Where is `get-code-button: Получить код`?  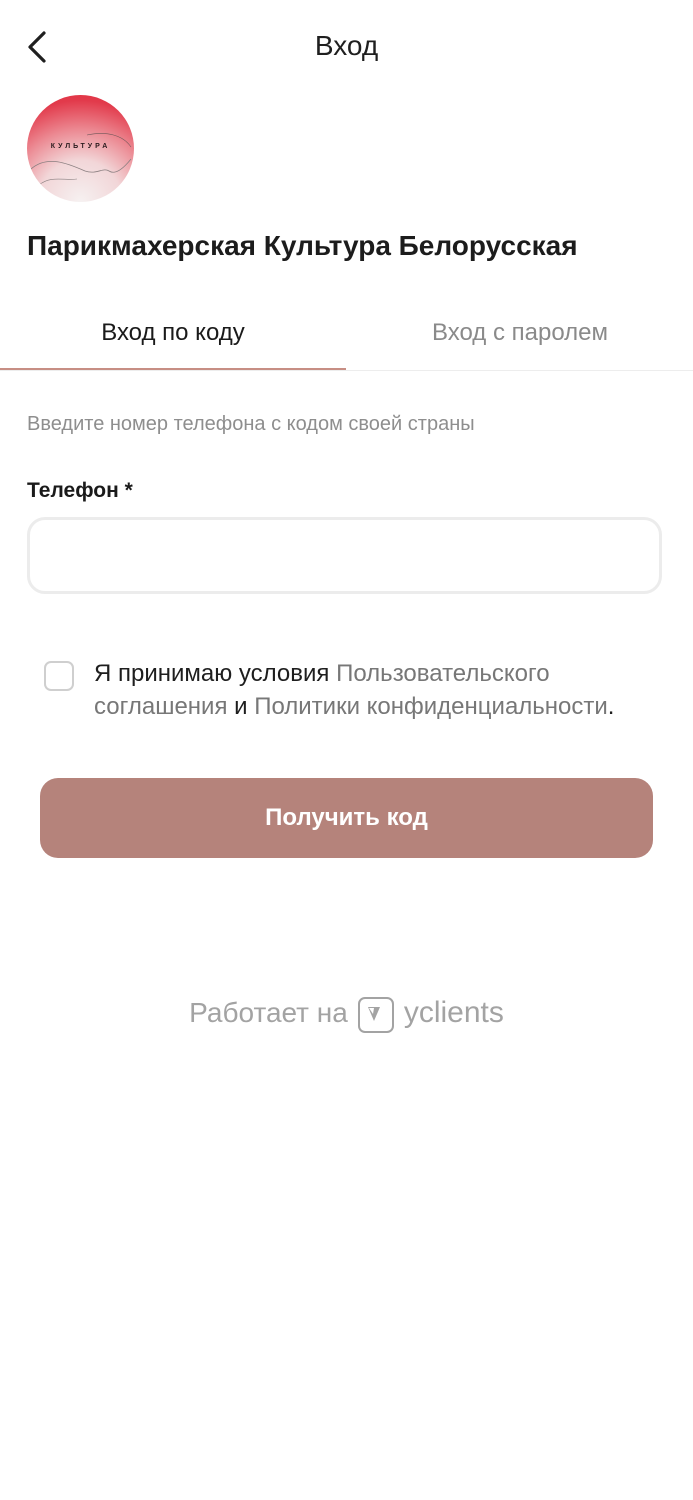 get-code-button: Получить код is located at coordinates (346, 818).